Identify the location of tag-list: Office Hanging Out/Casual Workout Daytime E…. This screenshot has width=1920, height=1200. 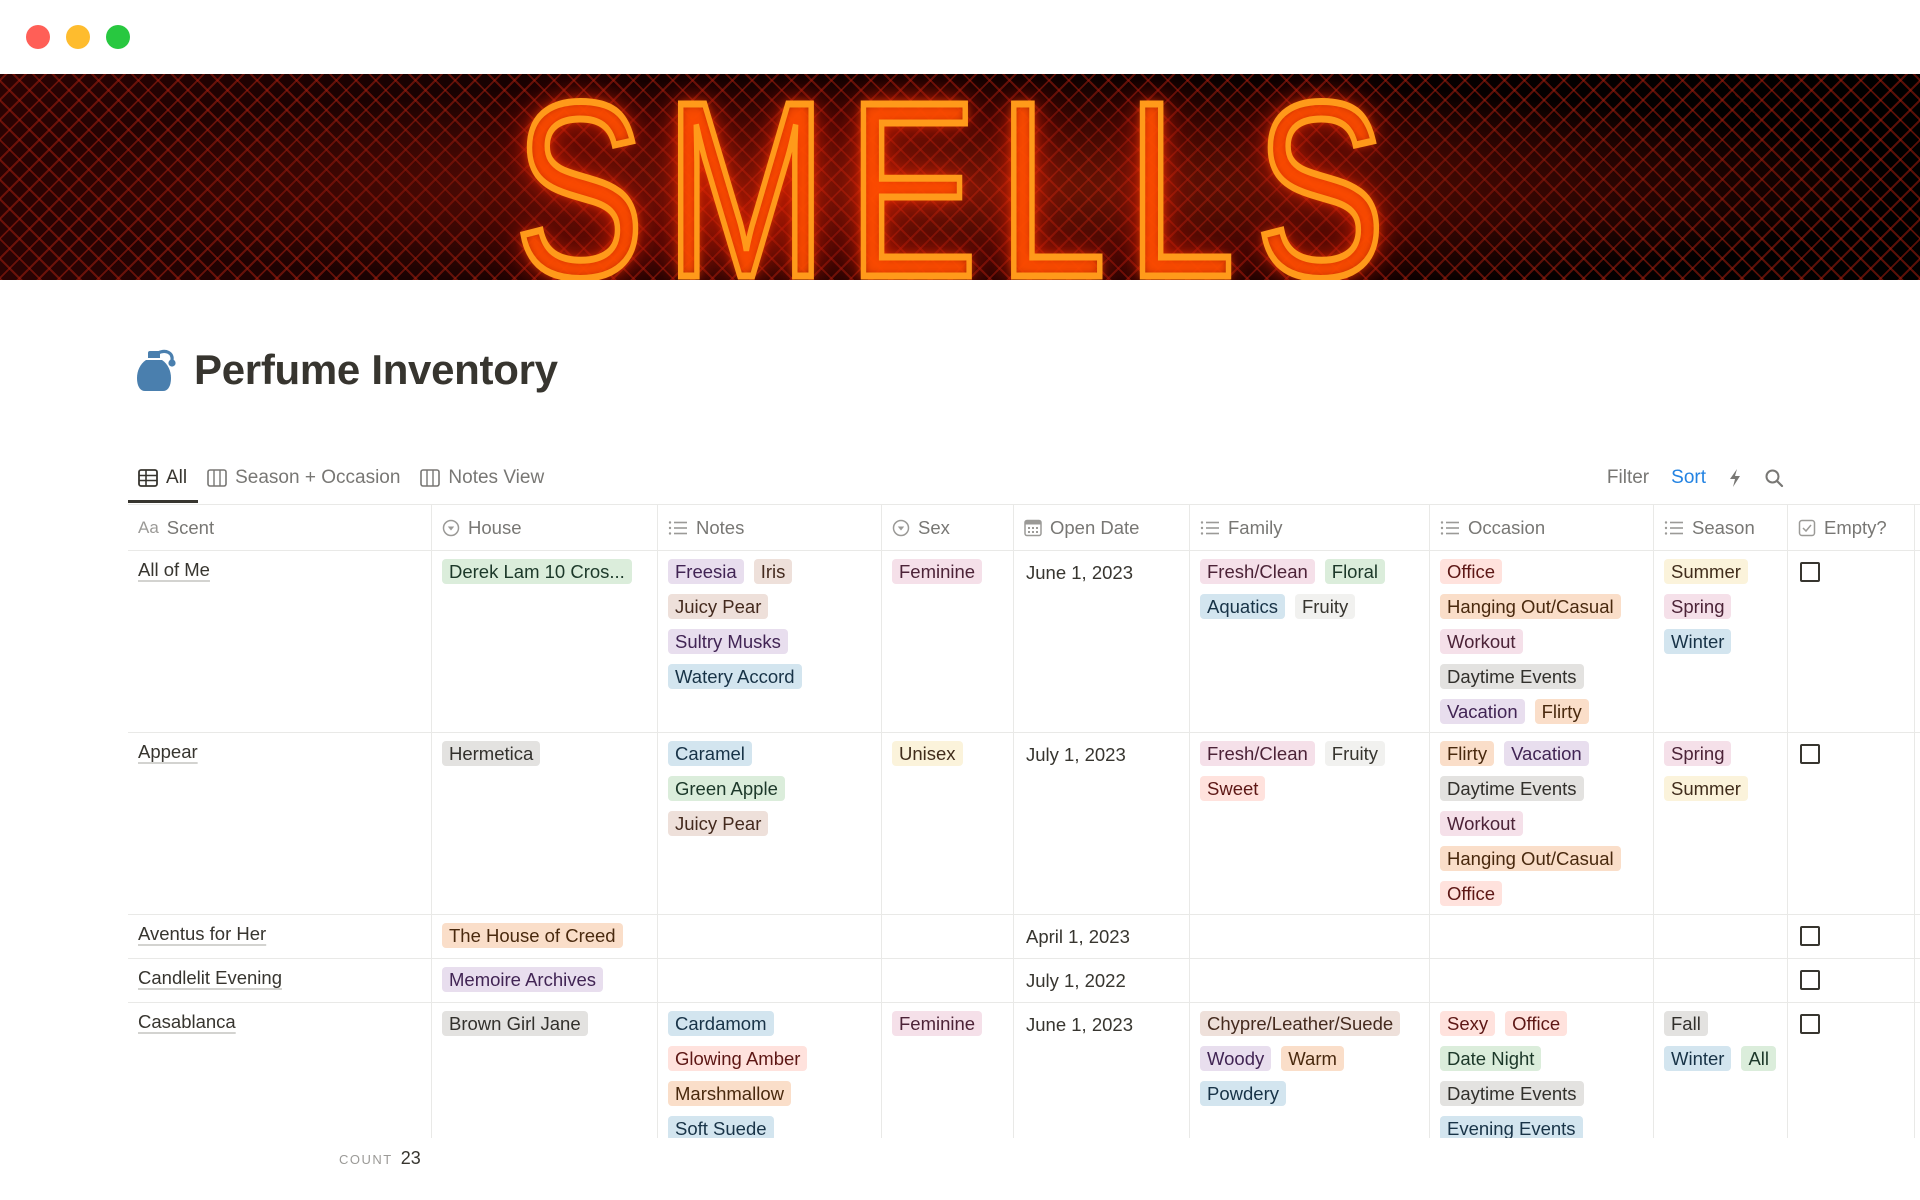
(1541, 641).